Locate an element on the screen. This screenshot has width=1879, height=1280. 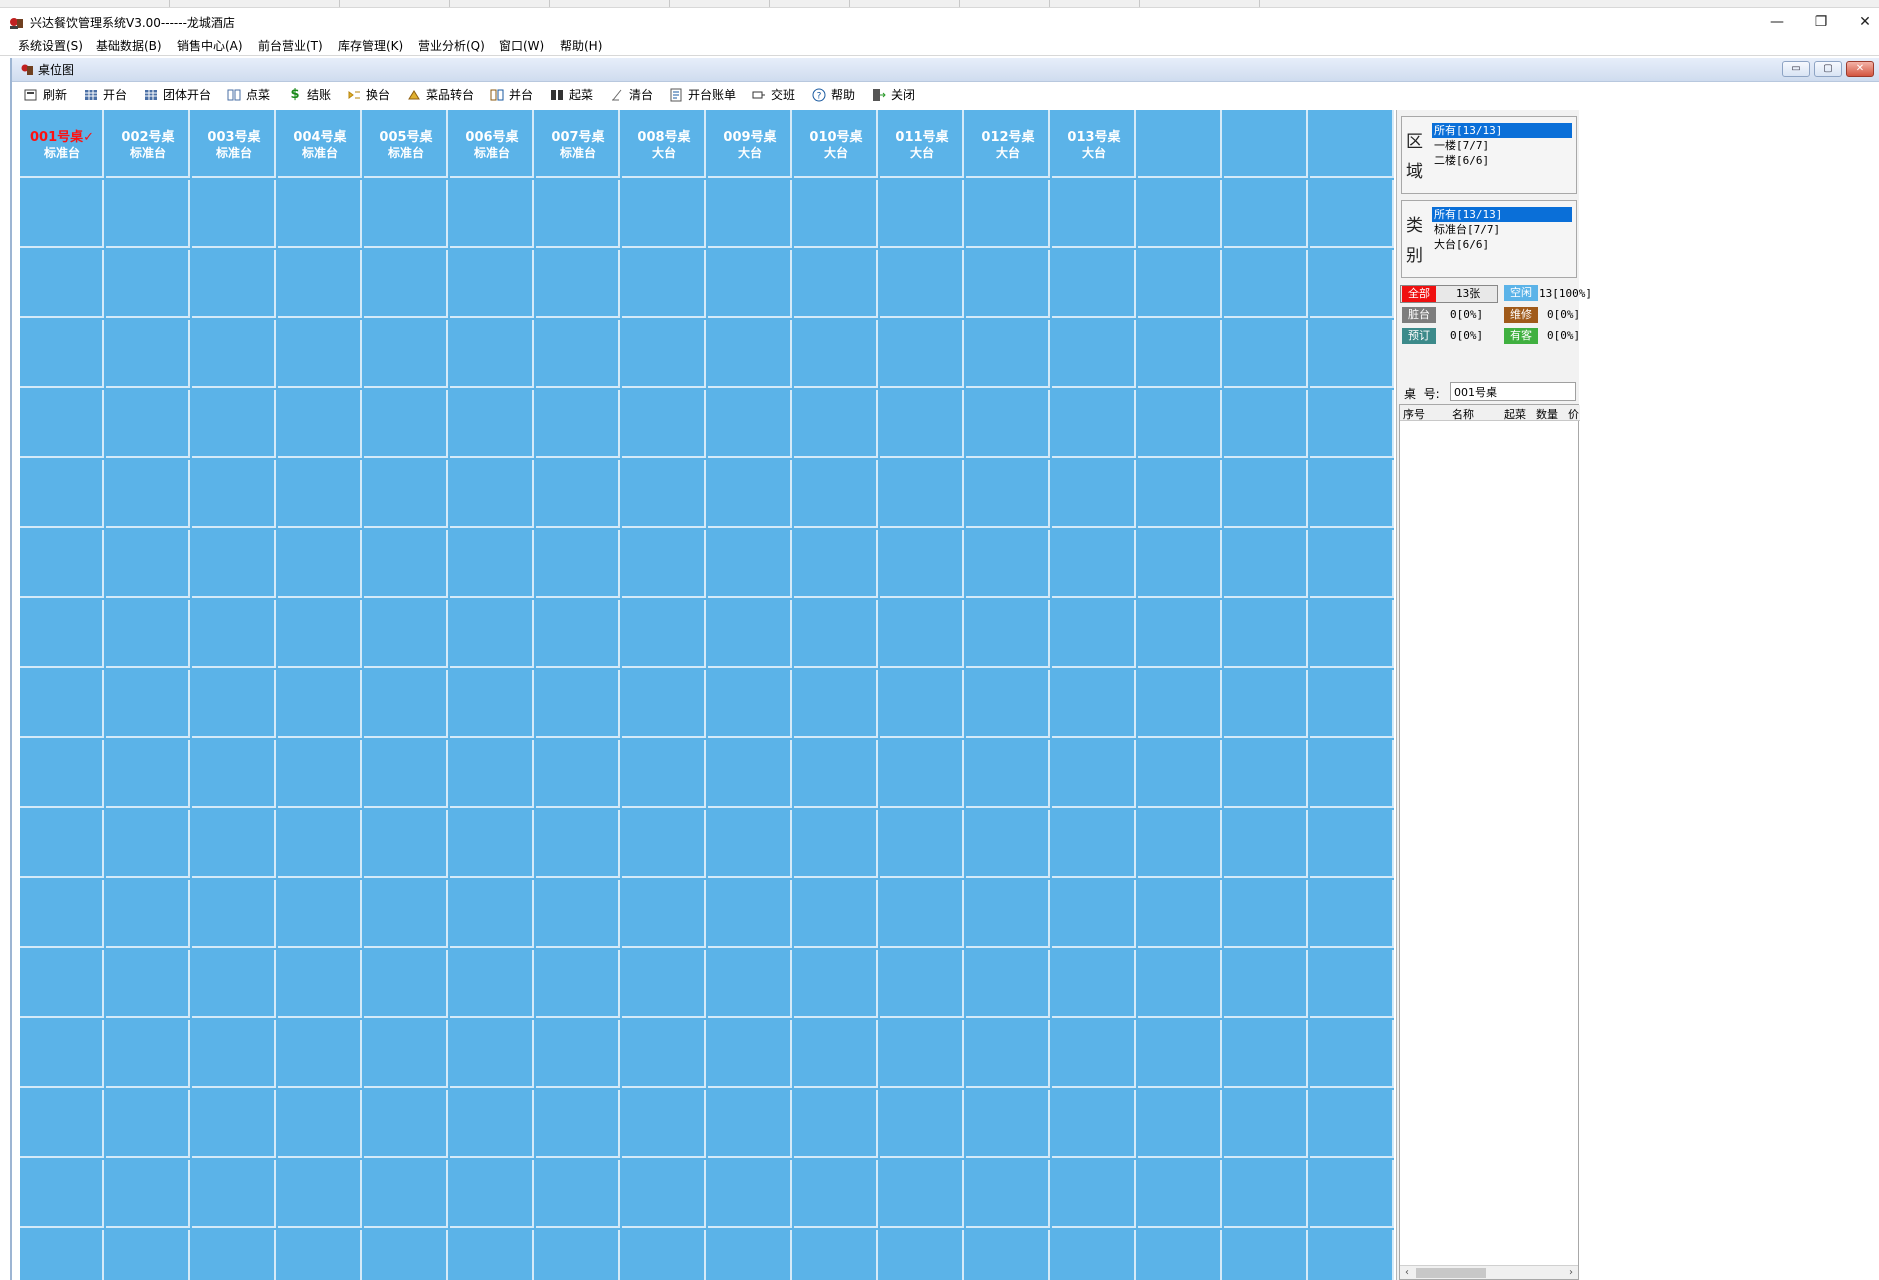
table-name: 003号桌 is located at coordinates (234, 137).